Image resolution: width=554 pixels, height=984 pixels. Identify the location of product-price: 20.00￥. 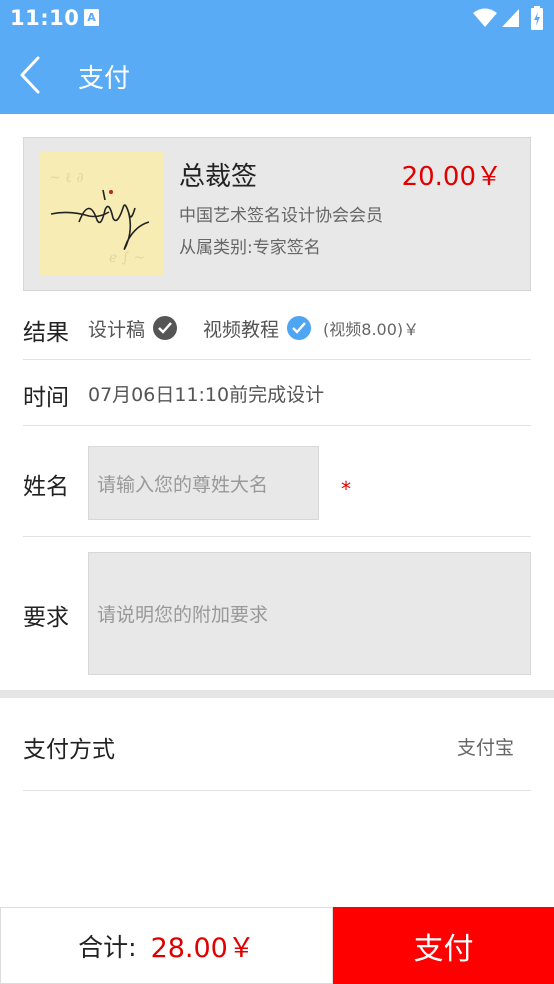
(451, 177).